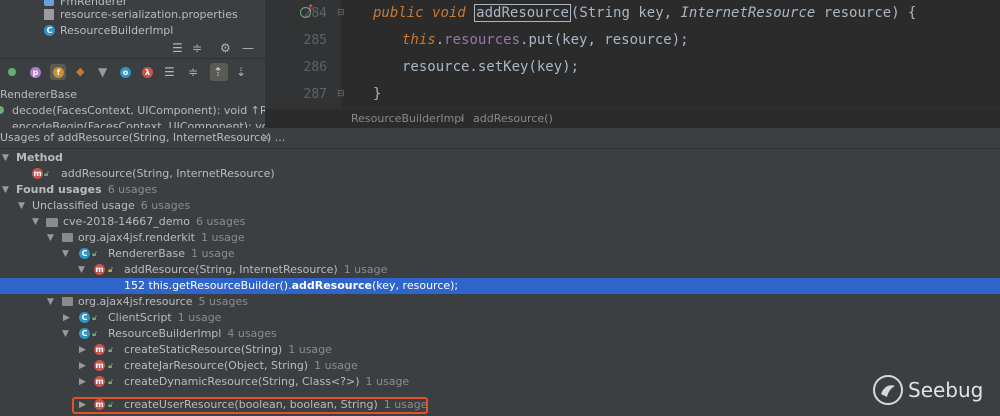 The width and height of the screenshot is (1000, 416). Describe the element at coordinates (169, 72) in the screenshot. I see `sort-icon: ☰` at that location.